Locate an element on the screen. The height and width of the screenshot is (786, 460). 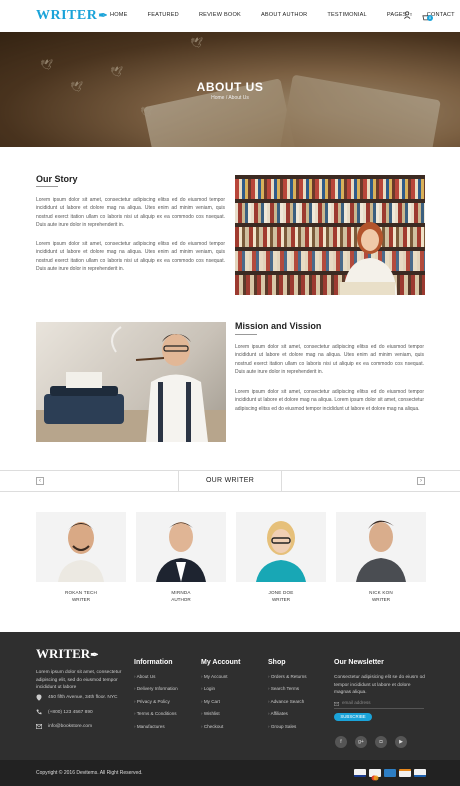
cart-count-badge: 0 is located at coordinates (430, 18).